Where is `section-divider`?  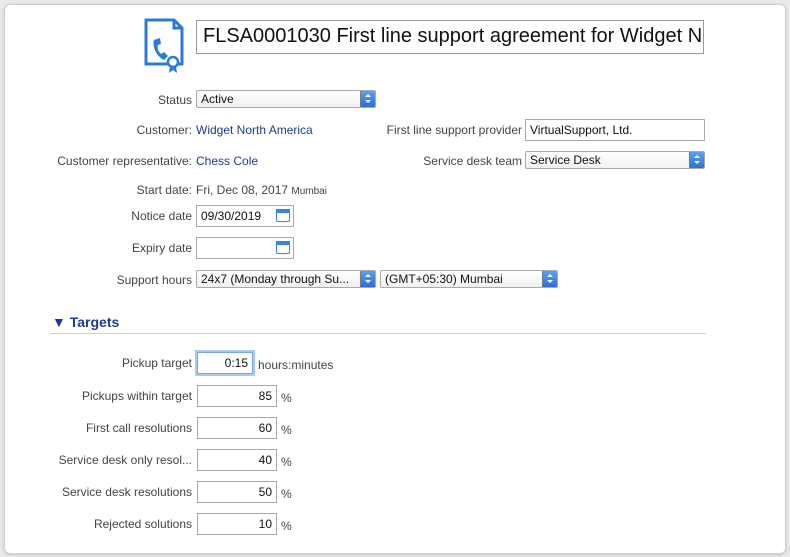 section-divider is located at coordinates (378, 333).